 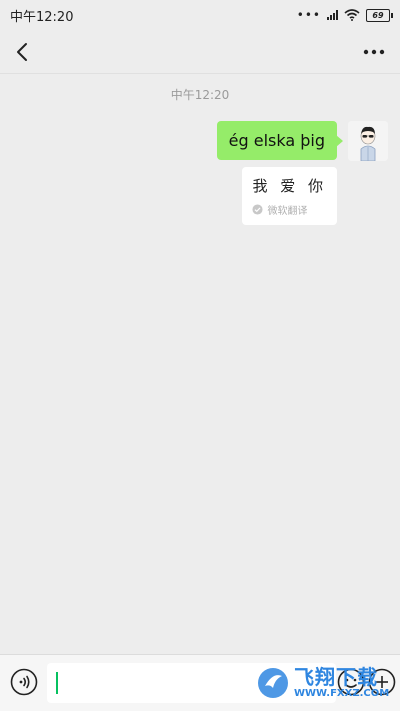 I want to click on more-dots-status-icon: •••, so click(x=308, y=15).